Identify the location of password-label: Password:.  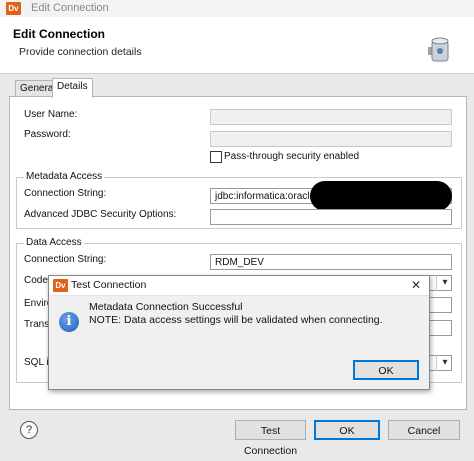
(47, 134).